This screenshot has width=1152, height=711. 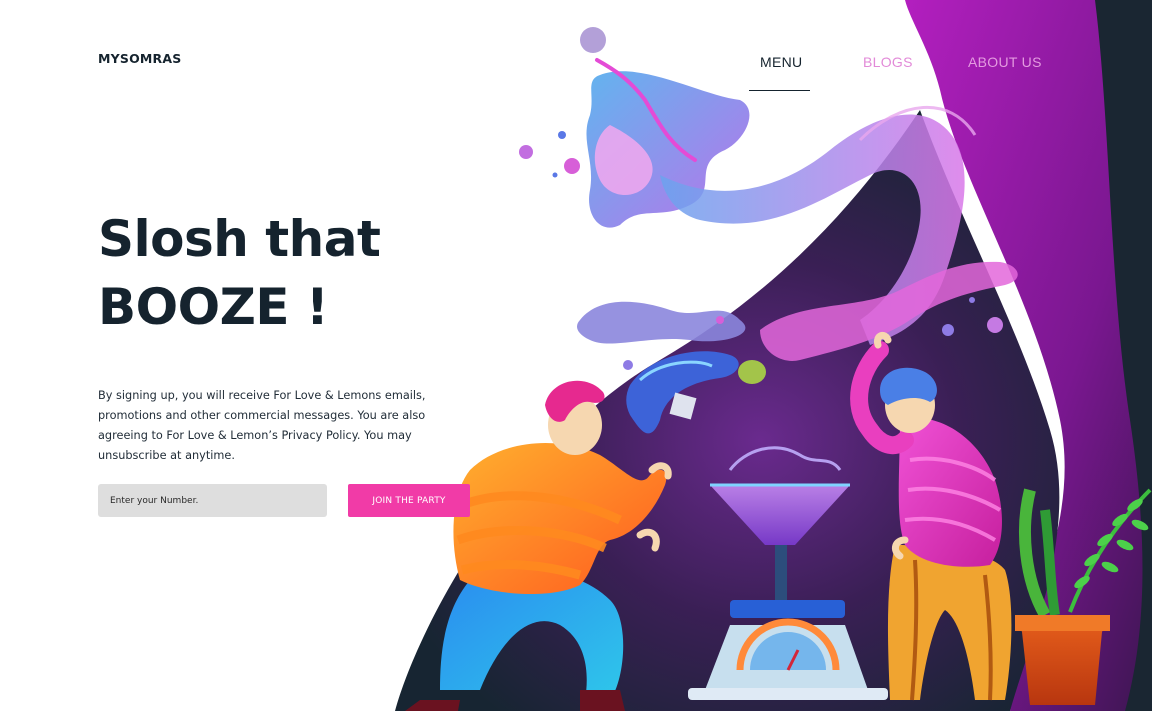 What do you see at coordinates (239, 239) in the screenshot?
I see `hero-headline-line-1: Slosh that` at bounding box center [239, 239].